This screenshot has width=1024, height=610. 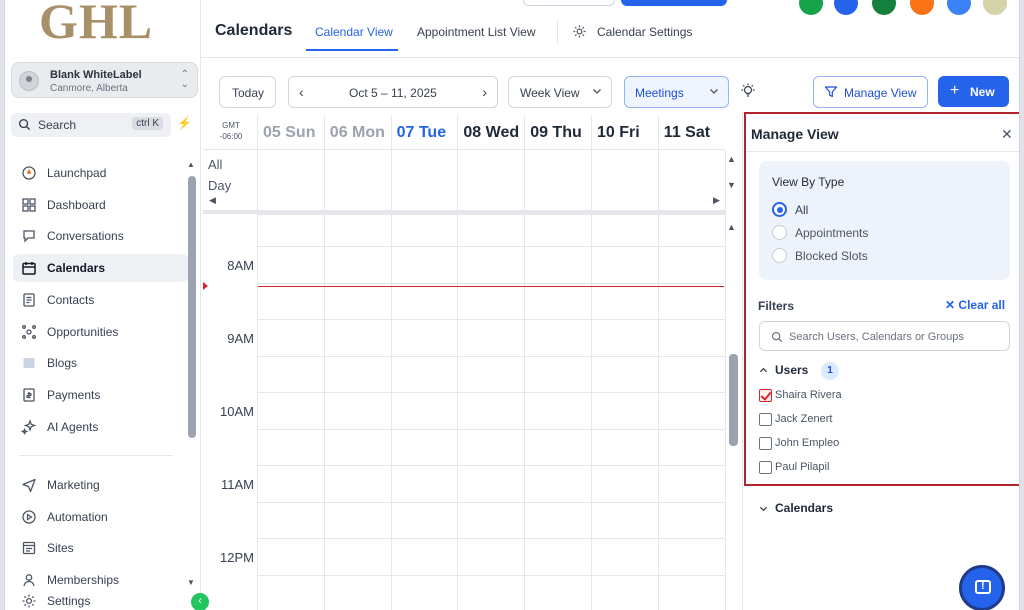 What do you see at coordinates (200, 601) in the screenshot?
I see `collapse-sidebar-button: ‹` at bounding box center [200, 601].